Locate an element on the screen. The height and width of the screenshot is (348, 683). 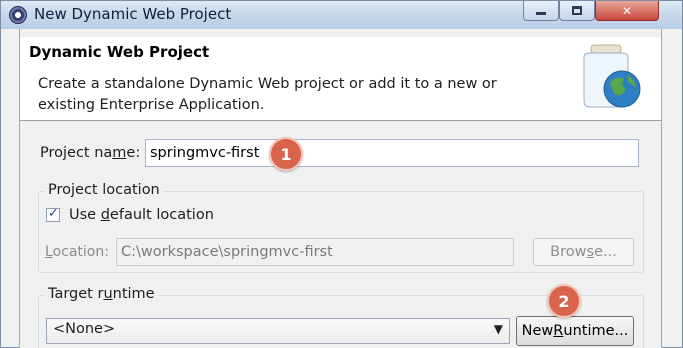
checkmark-icon: ✓ is located at coordinates (53, 213).